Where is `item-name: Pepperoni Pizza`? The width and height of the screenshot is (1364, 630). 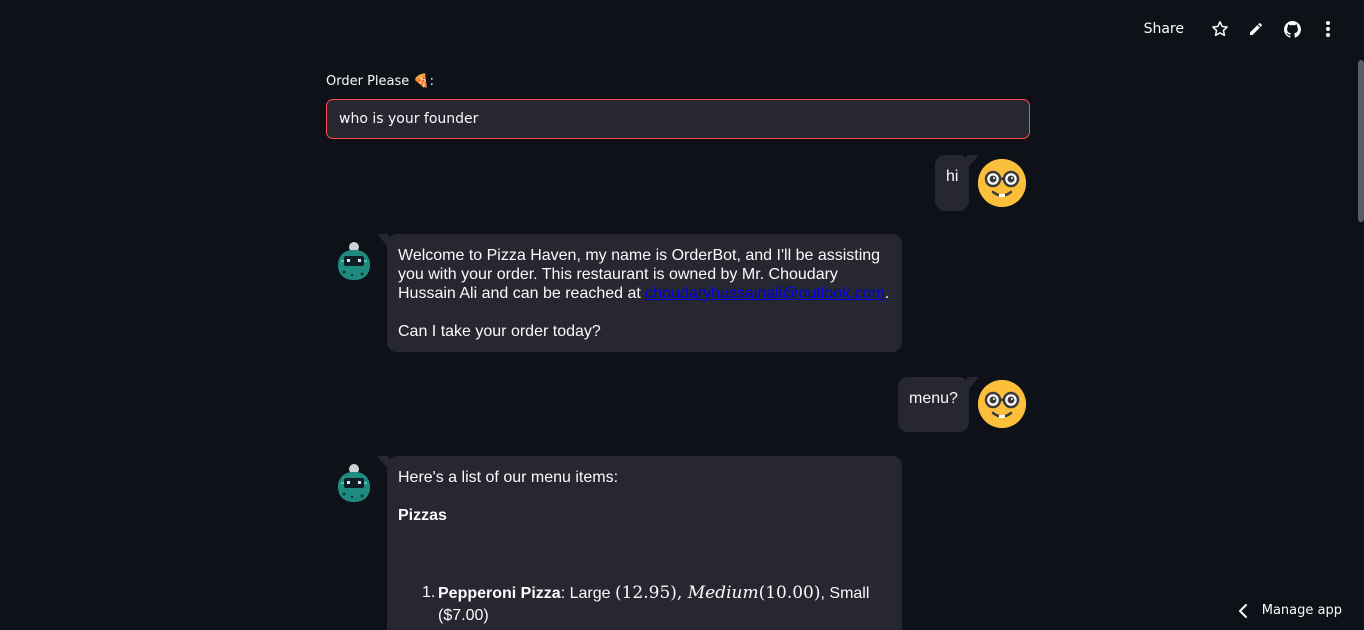
item-name: Pepperoni Pizza is located at coordinates (499, 593).